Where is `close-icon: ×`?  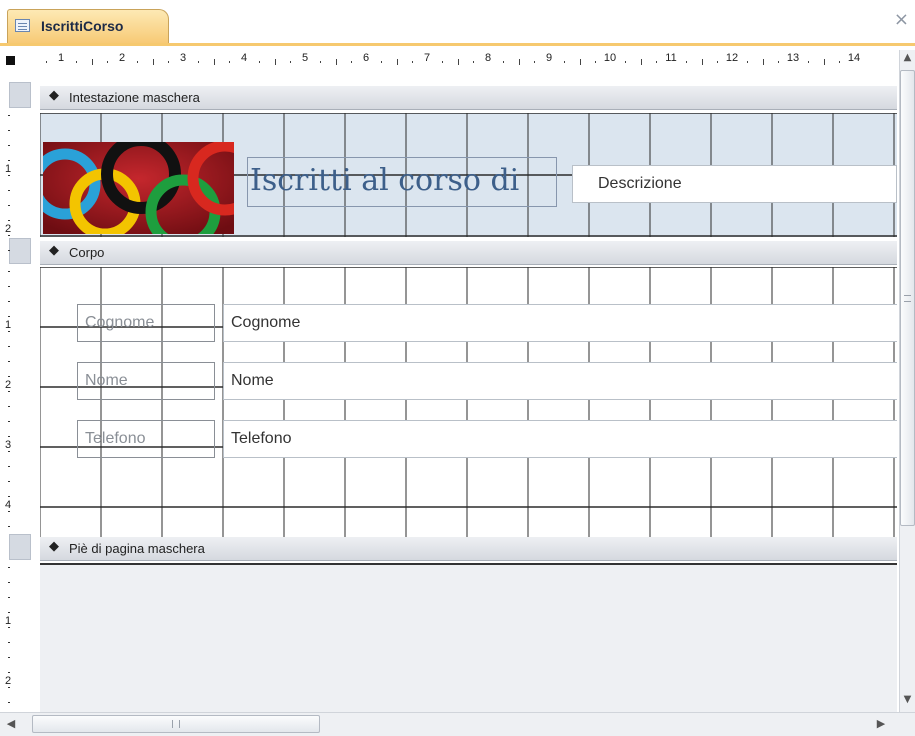 close-icon: × is located at coordinates (901, 20).